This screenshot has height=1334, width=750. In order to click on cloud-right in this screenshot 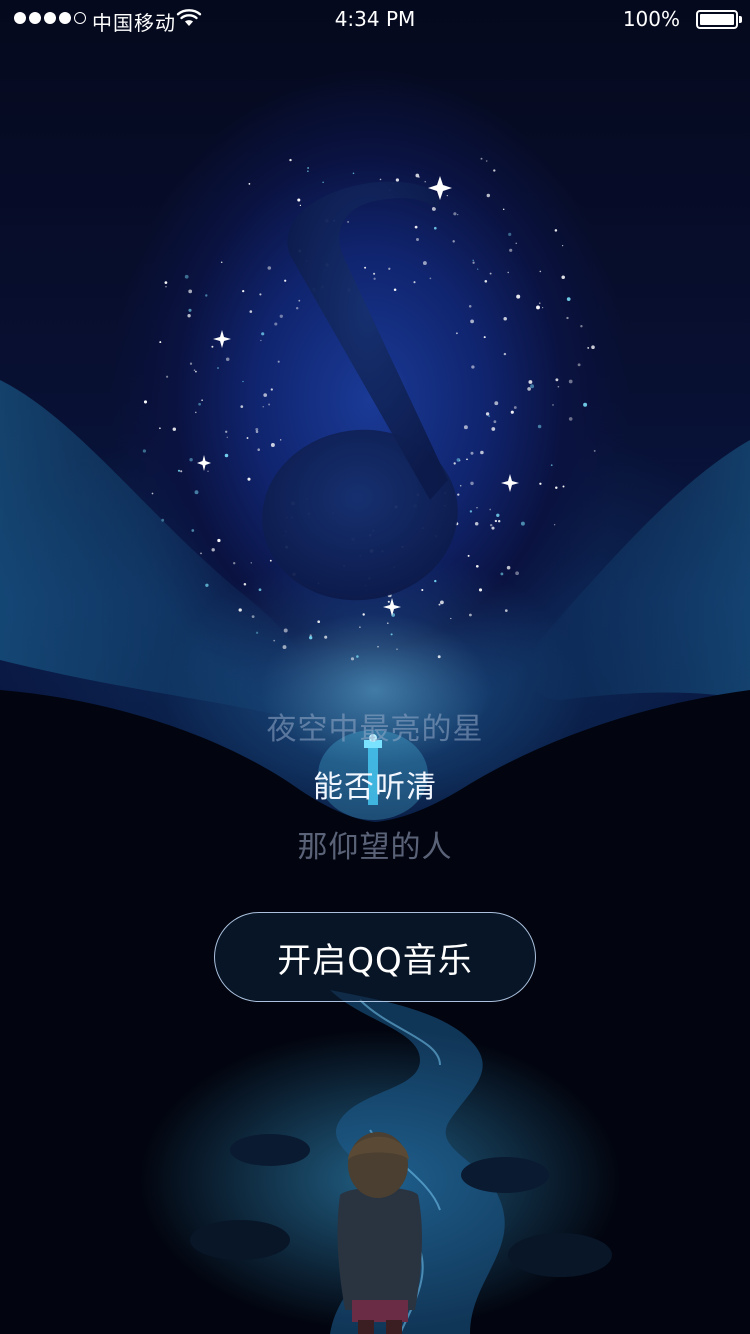, I will do `click(639, 570)`.